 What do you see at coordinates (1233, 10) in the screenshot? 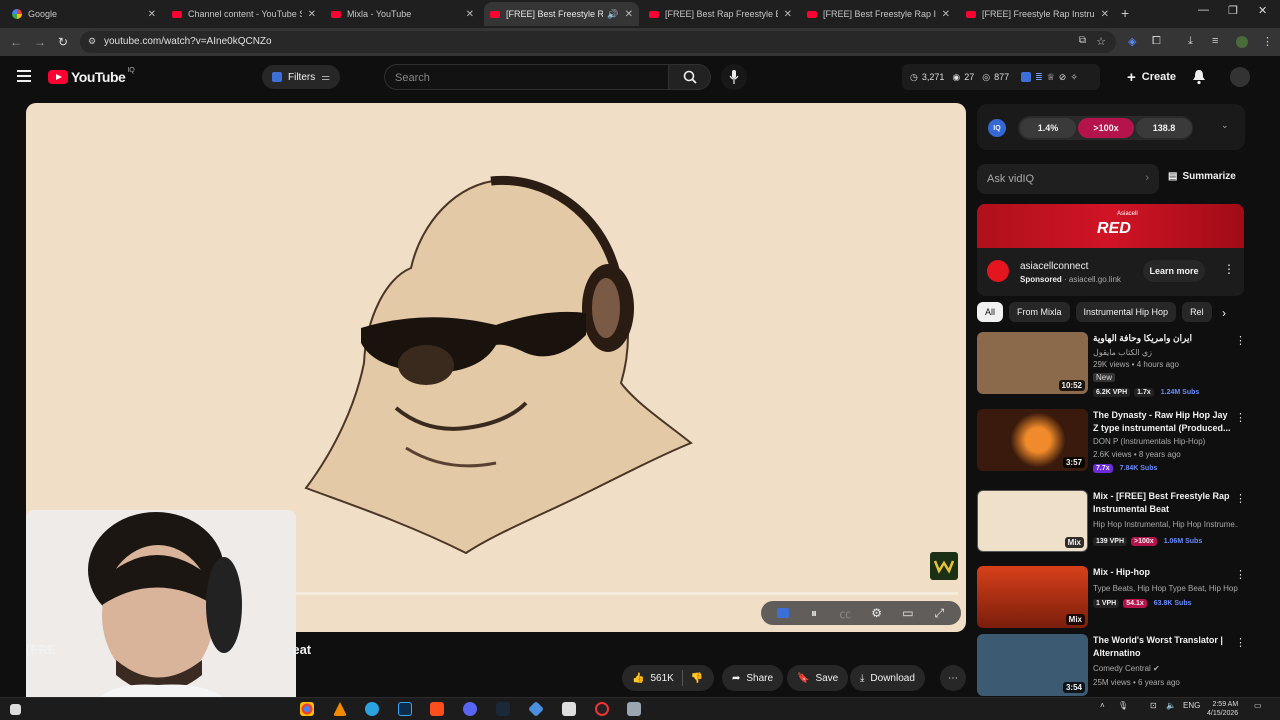
I see `restore-icon: ❐` at bounding box center [1233, 10].